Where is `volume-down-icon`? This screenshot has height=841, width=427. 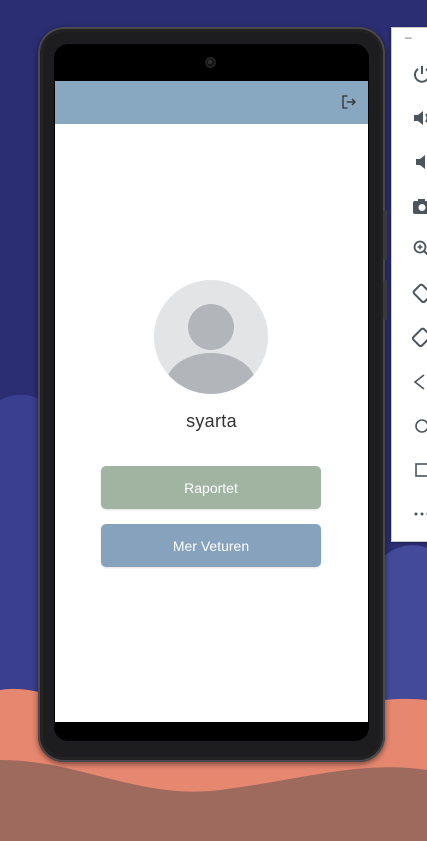
volume-down-icon is located at coordinates (419, 162).